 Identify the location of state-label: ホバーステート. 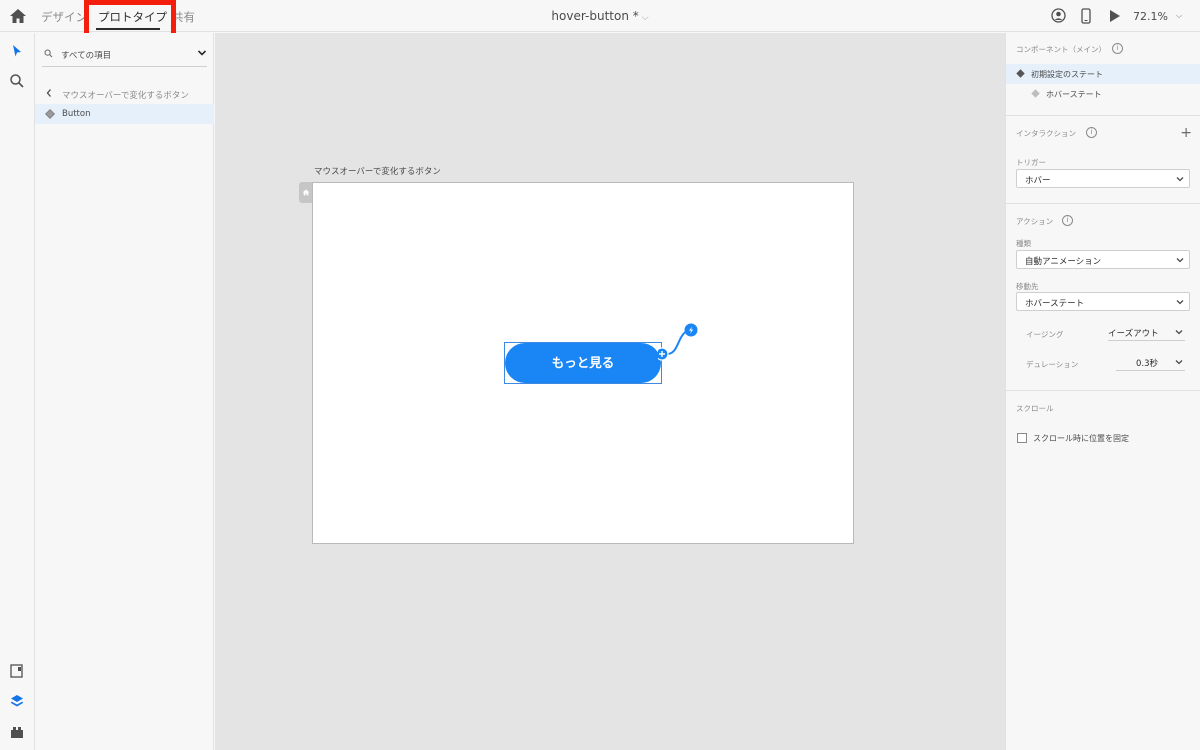
(1074, 94).